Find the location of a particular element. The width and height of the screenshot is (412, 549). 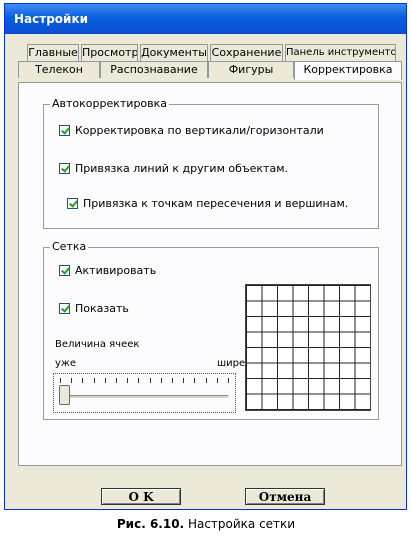

tab-toolbar: Панель инструментов is located at coordinates (340, 52).